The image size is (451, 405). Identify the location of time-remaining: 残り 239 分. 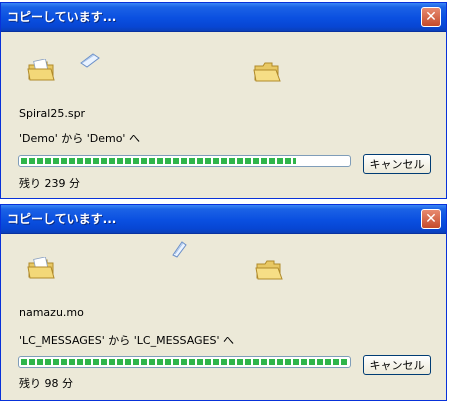
(49, 183).